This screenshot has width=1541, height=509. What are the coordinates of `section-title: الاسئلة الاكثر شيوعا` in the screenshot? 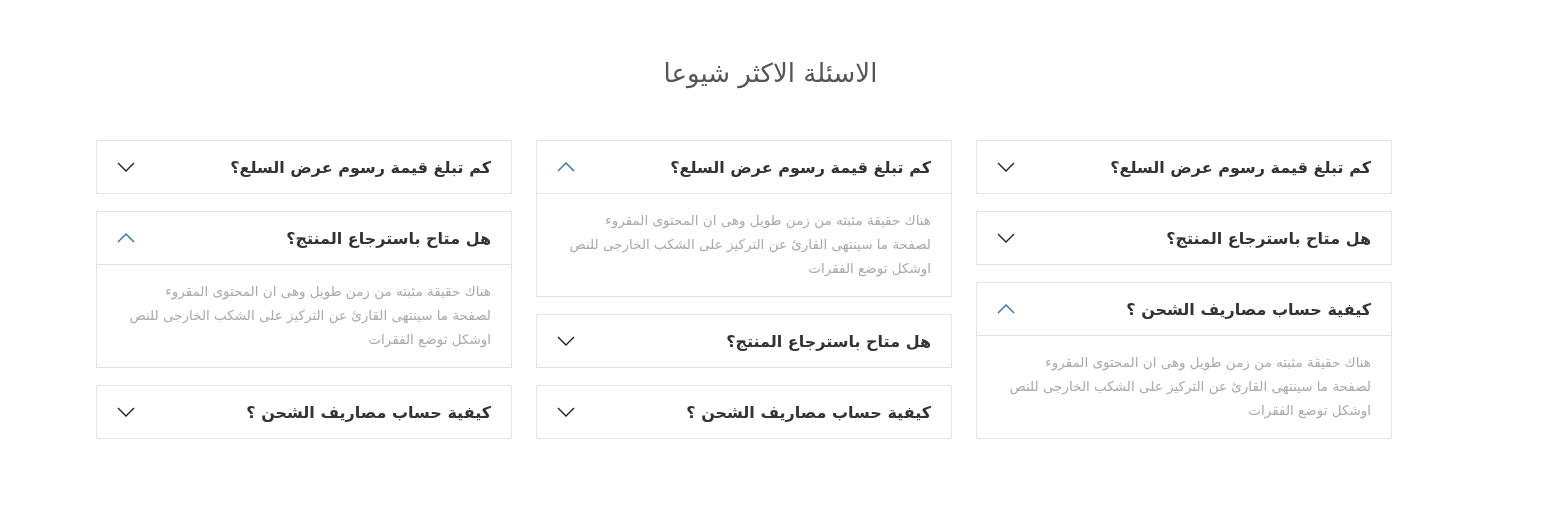 It's located at (770, 74).